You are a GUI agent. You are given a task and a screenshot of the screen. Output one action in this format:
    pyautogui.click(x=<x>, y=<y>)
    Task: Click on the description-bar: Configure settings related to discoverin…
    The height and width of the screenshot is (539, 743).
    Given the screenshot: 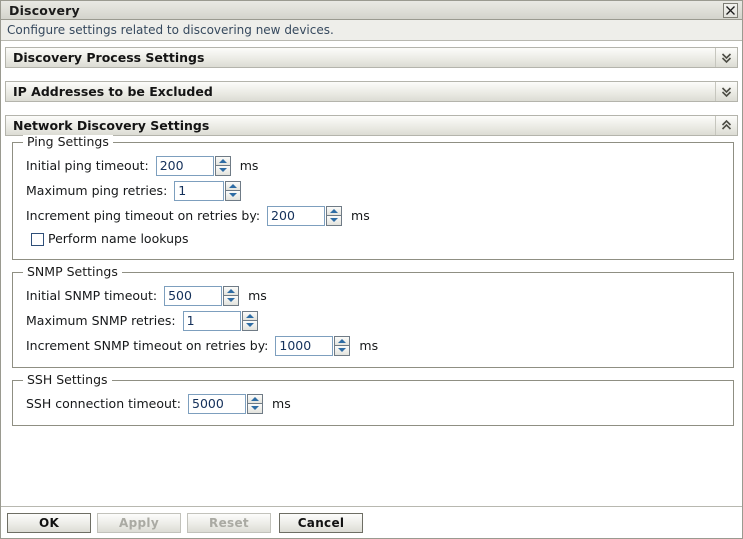 What is the action you would take?
    pyautogui.click(x=371, y=30)
    